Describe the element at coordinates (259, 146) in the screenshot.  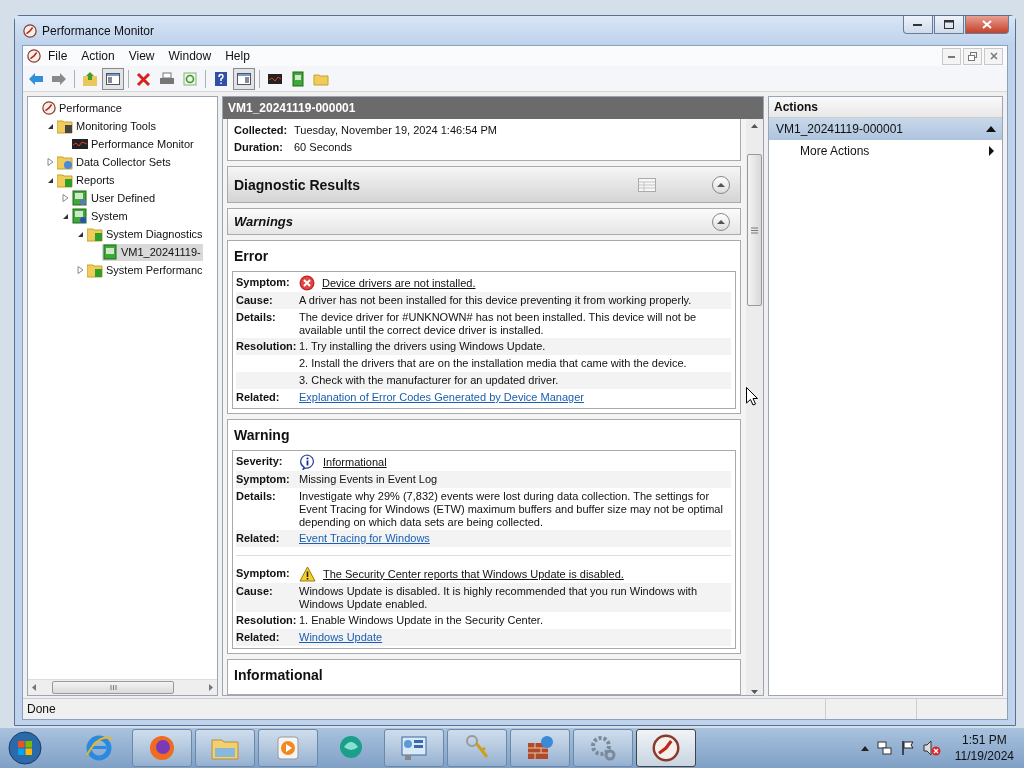
I see `field-label: Duration:` at that location.